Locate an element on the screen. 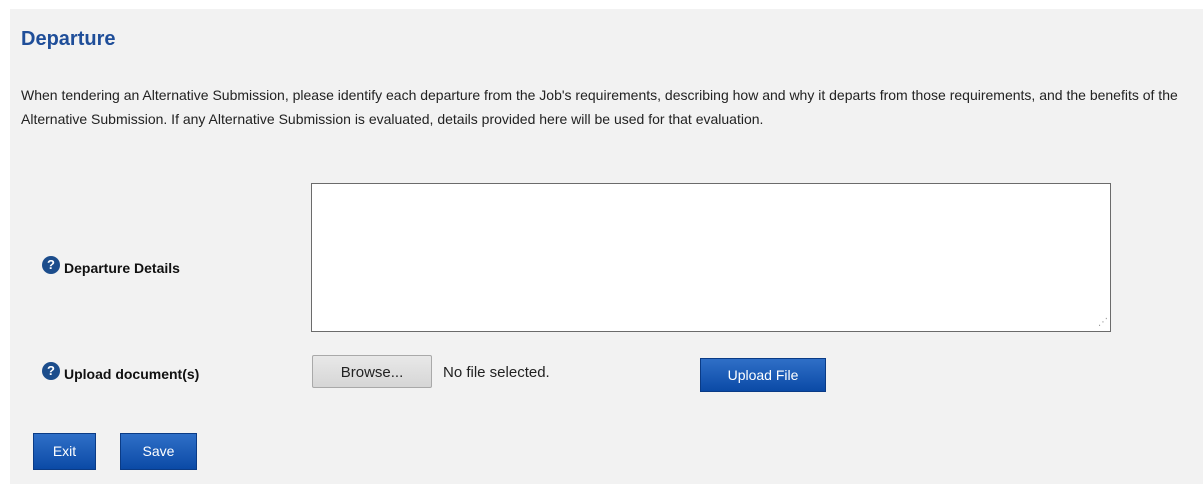 Image resolution: width=1203 pixels, height=499 pixels. departure-details-label: Departure Details is located at coordinates (122, 268).